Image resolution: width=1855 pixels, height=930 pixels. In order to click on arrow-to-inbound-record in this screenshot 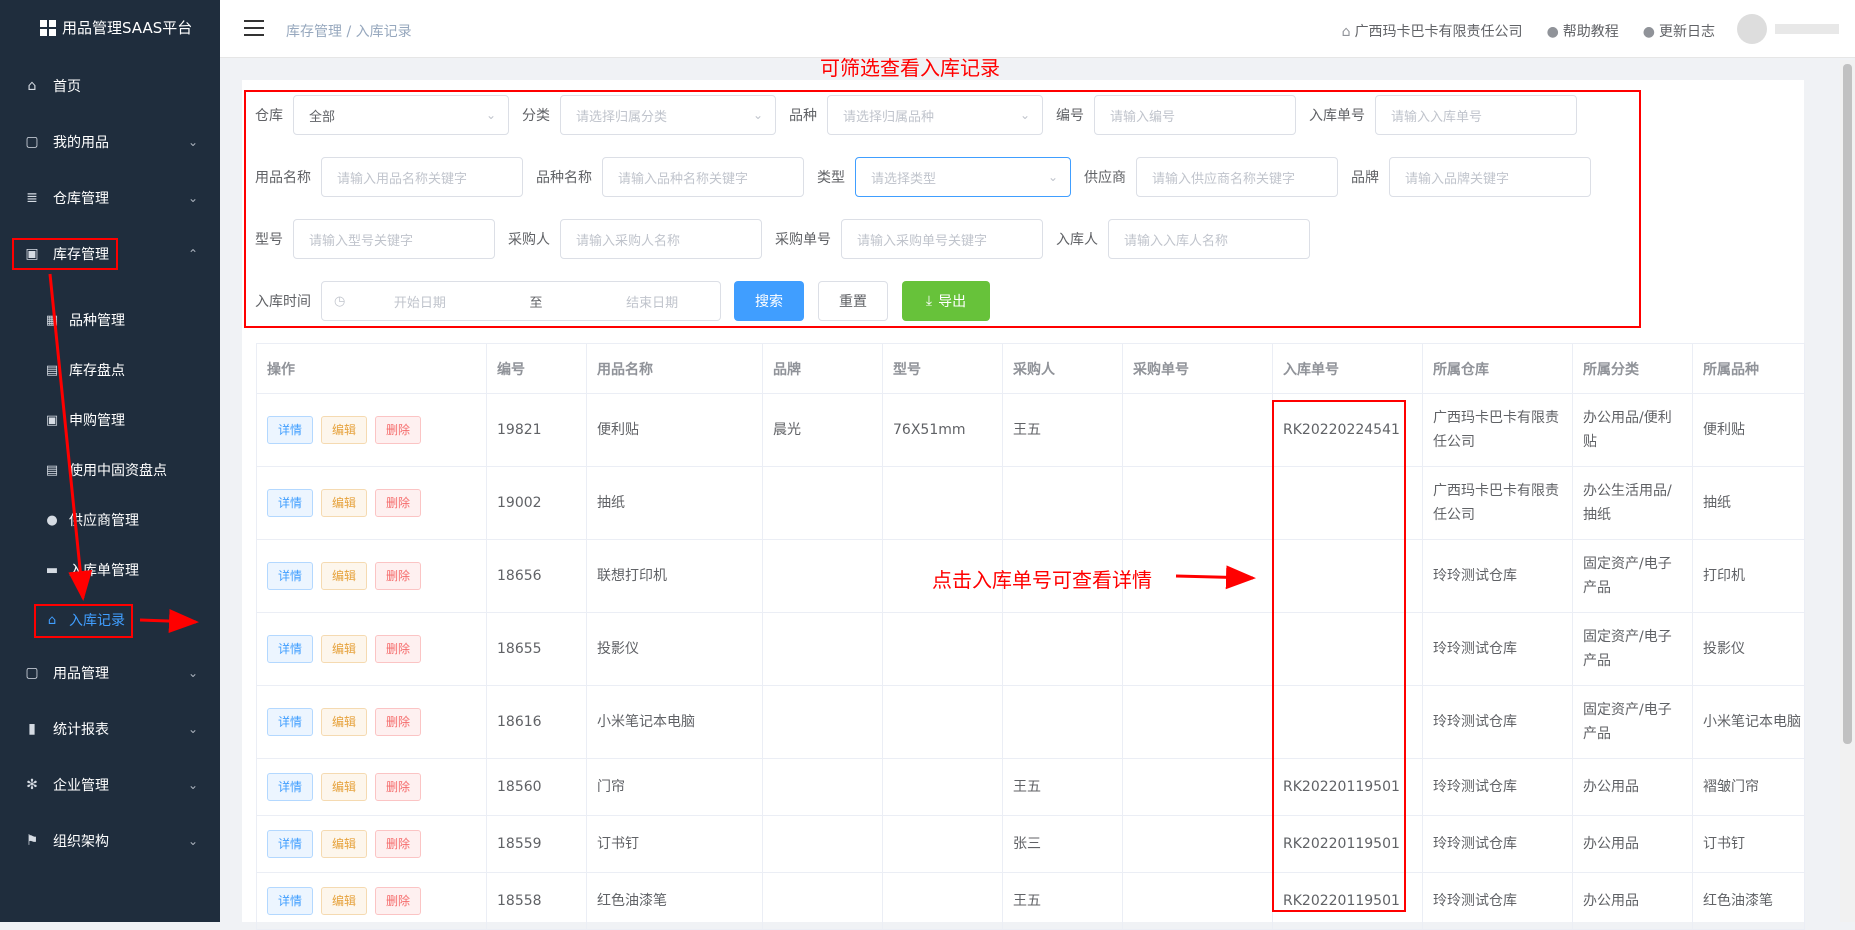, I will do `click(70, 437)`.